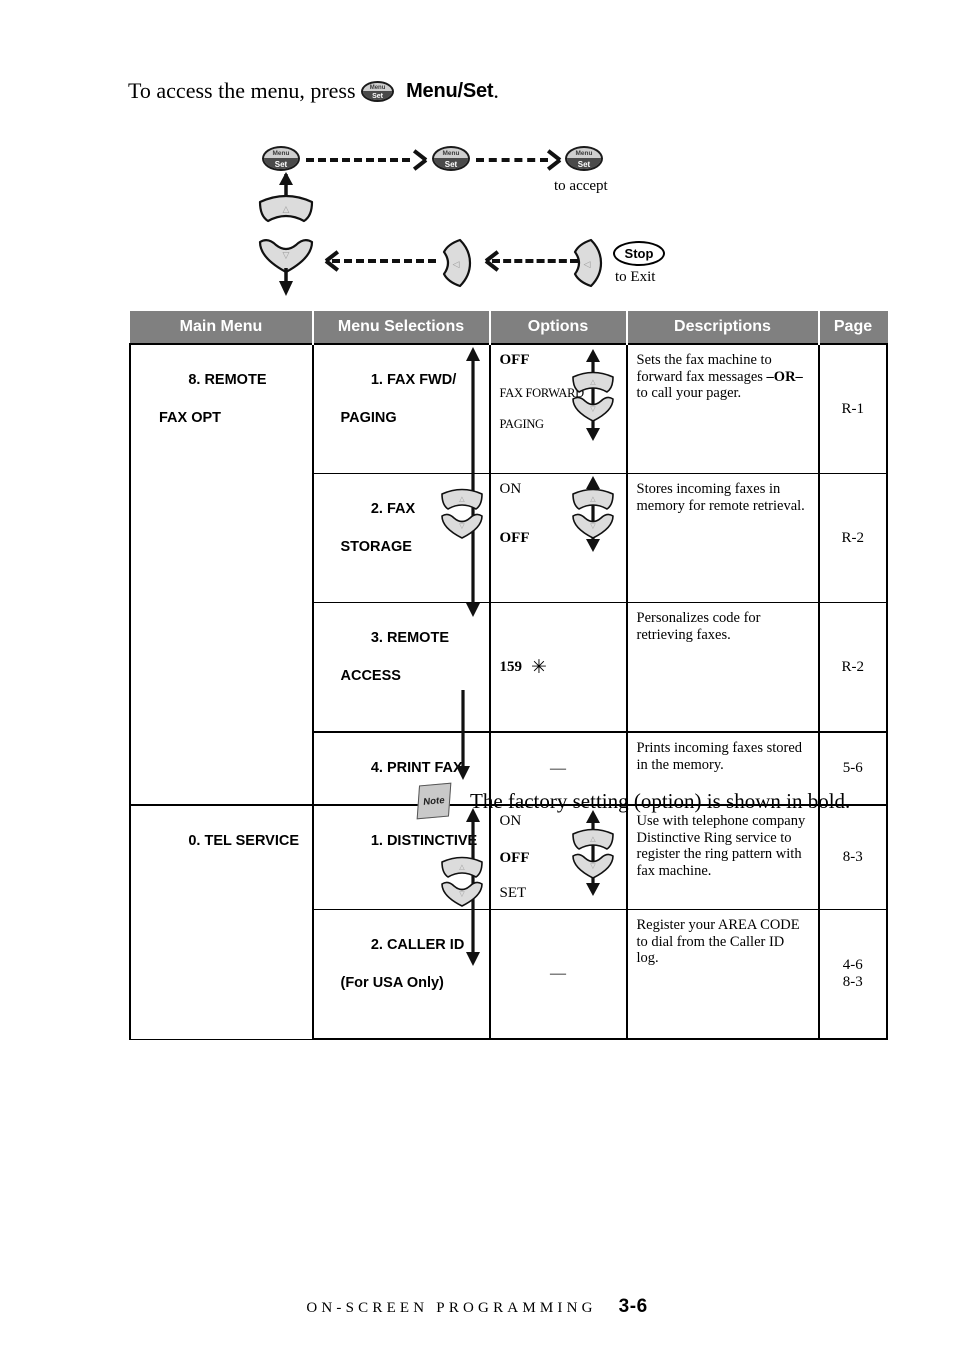 The height and width of the screenshot is (1352, 954). What do you see at coordinates (221, 574) in the screenshot?
I see `cell-main-menu-remote-fax-opt: 8. REMOTE FAX OPT` at bounding box center [221, 574].